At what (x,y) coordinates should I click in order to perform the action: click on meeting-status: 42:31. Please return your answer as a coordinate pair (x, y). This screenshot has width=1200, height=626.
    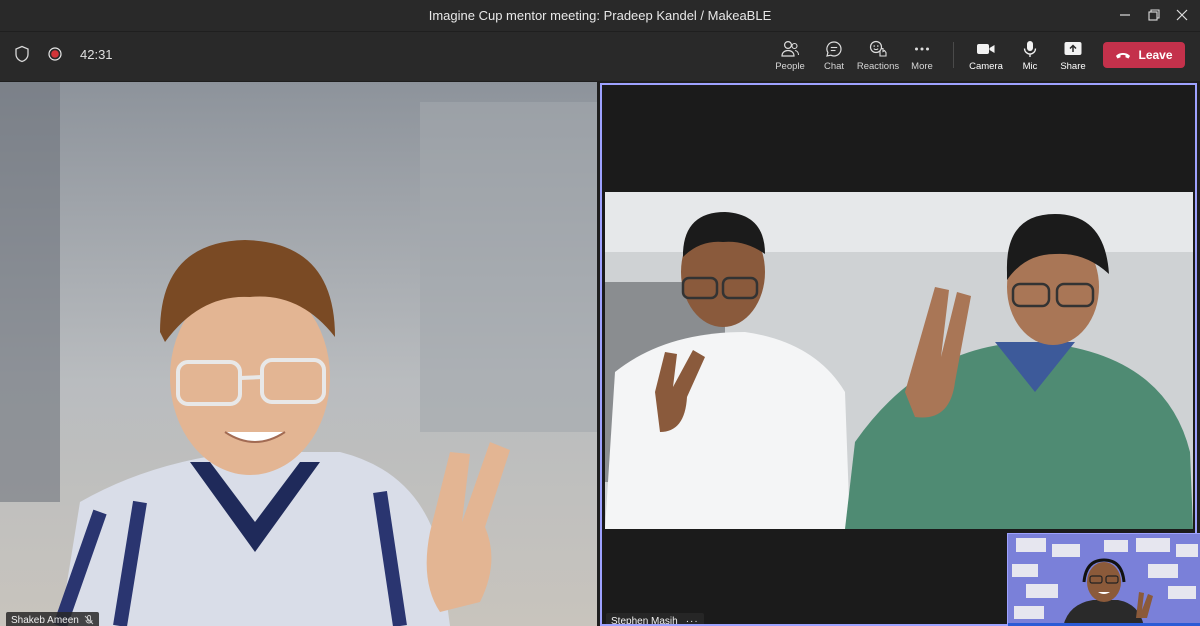
    Looking at the image, I should click on (63, 54).